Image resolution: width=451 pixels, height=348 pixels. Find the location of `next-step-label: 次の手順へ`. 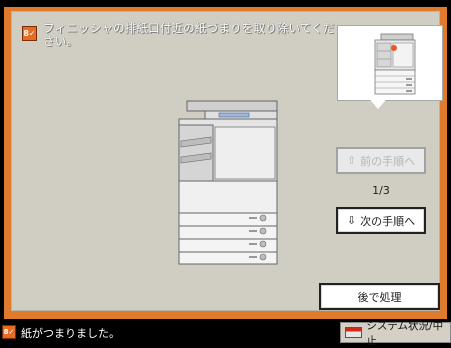

next-step-label: 次の手順へ is located at coordinates (388, 221).